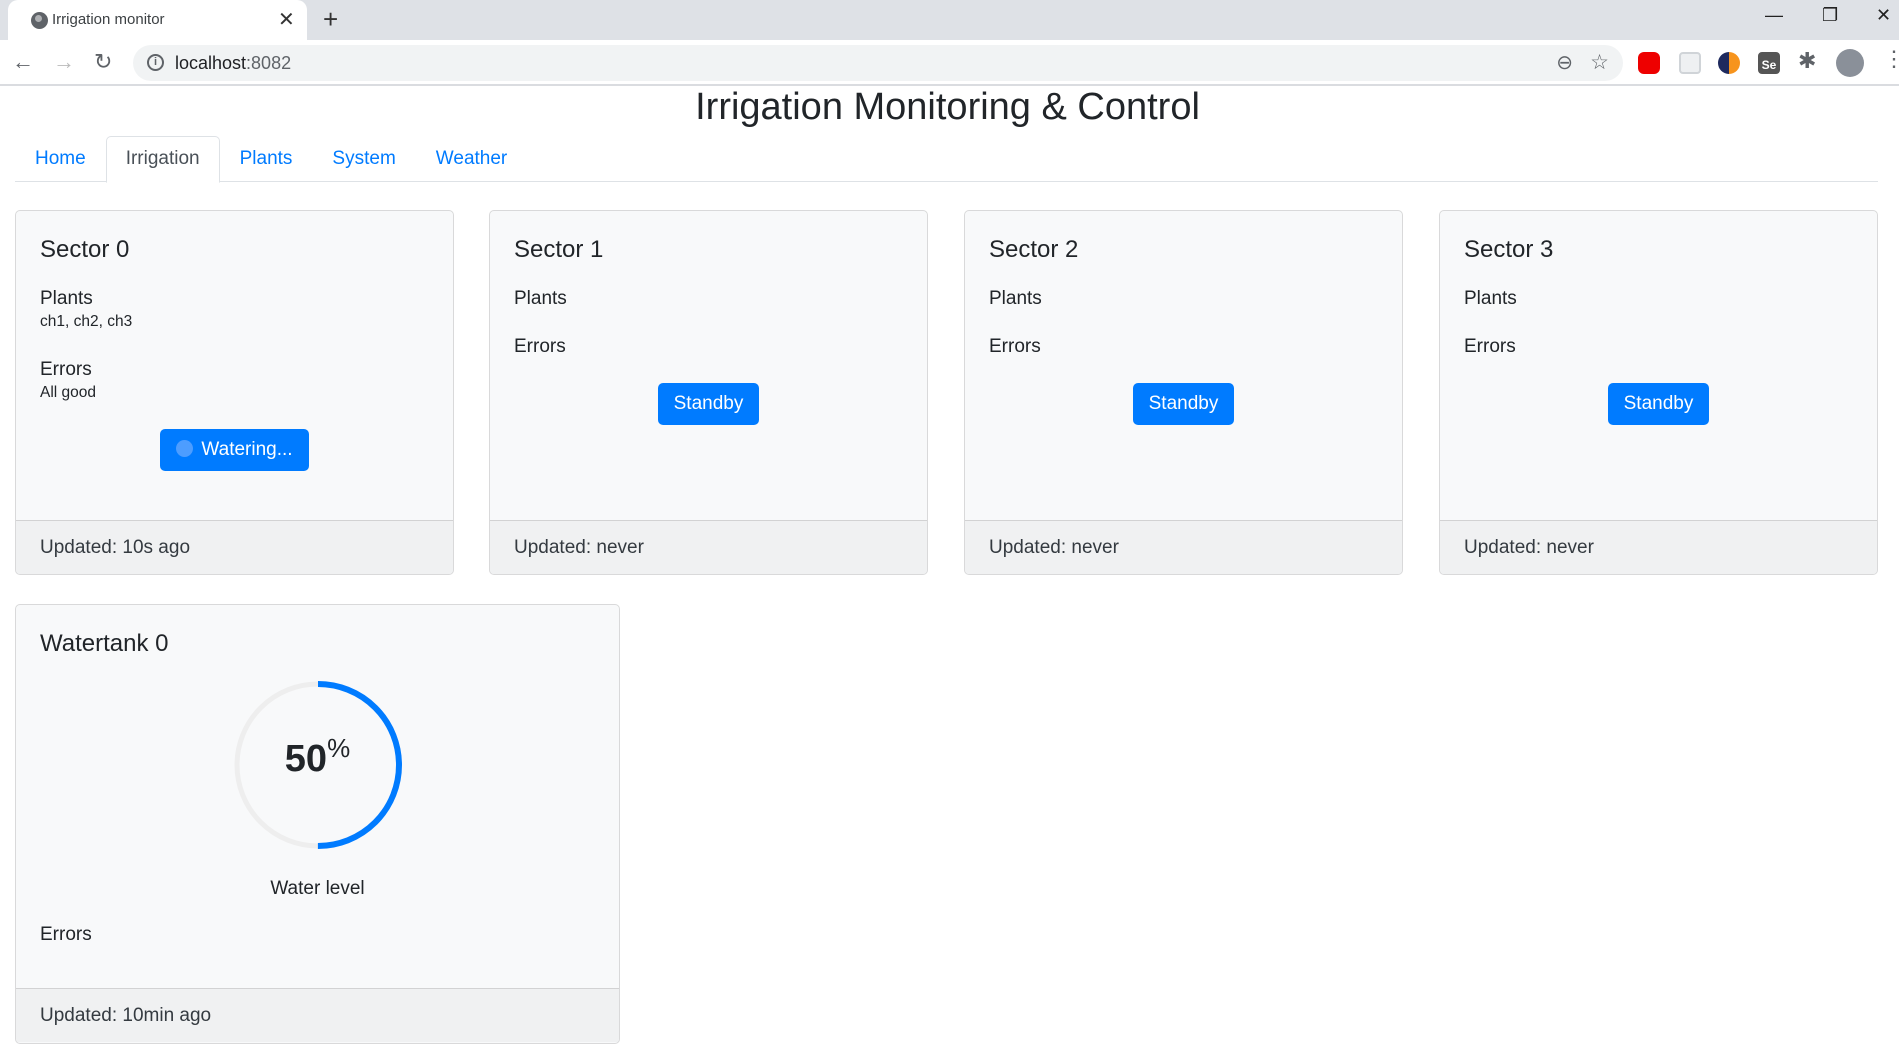 This screenshot has width=1899, height=1044. Describe the element at coordinates (363, 159) in the screenshot. I see `tab-system: System` at that location.